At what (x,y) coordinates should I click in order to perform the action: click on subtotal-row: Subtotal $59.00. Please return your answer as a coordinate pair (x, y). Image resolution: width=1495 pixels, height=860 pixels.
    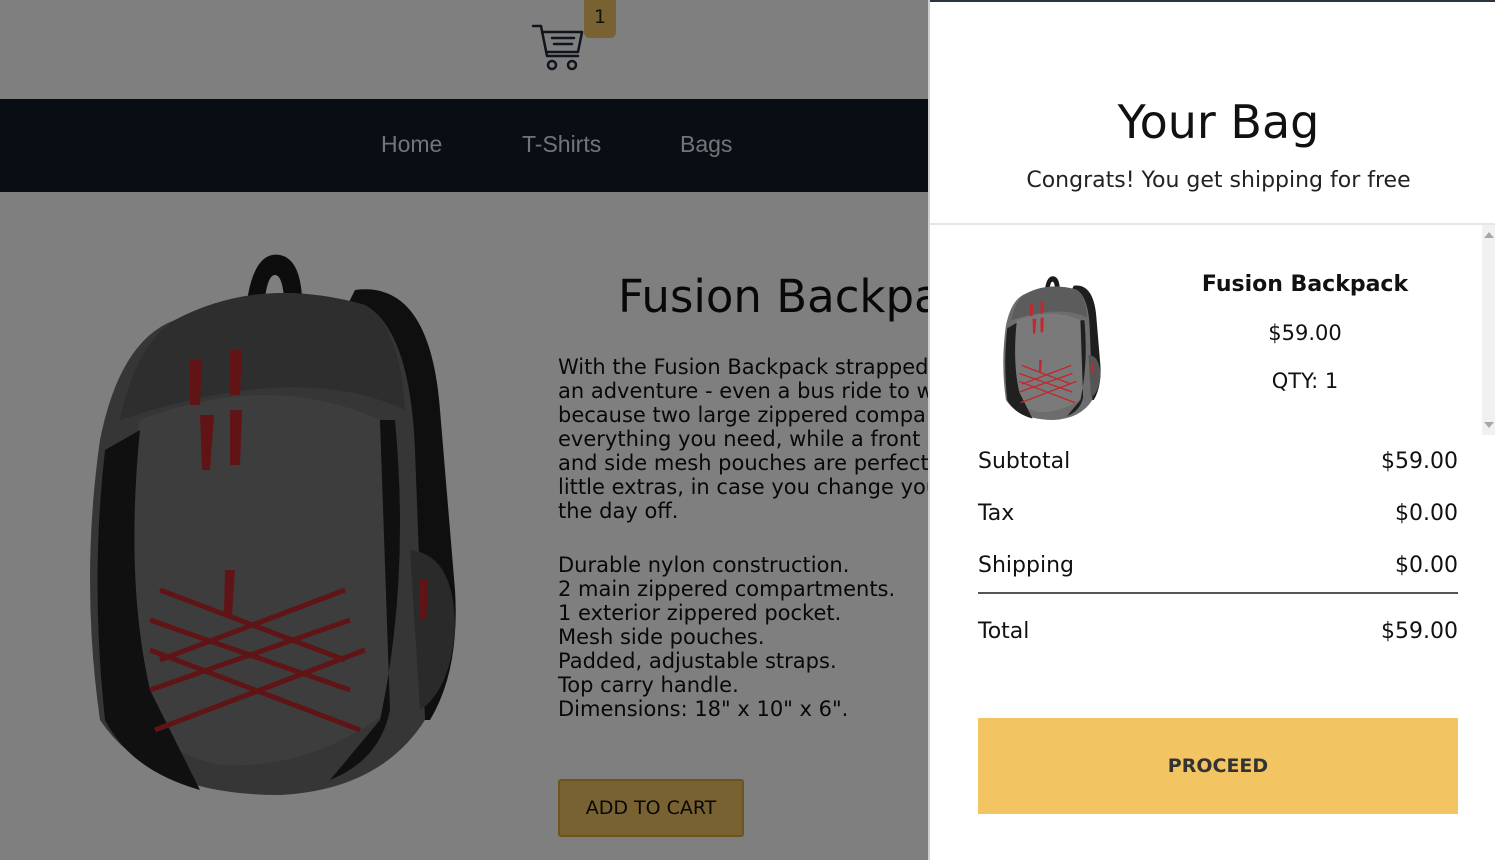
    Looking at the image, I should click on (1218, 464).